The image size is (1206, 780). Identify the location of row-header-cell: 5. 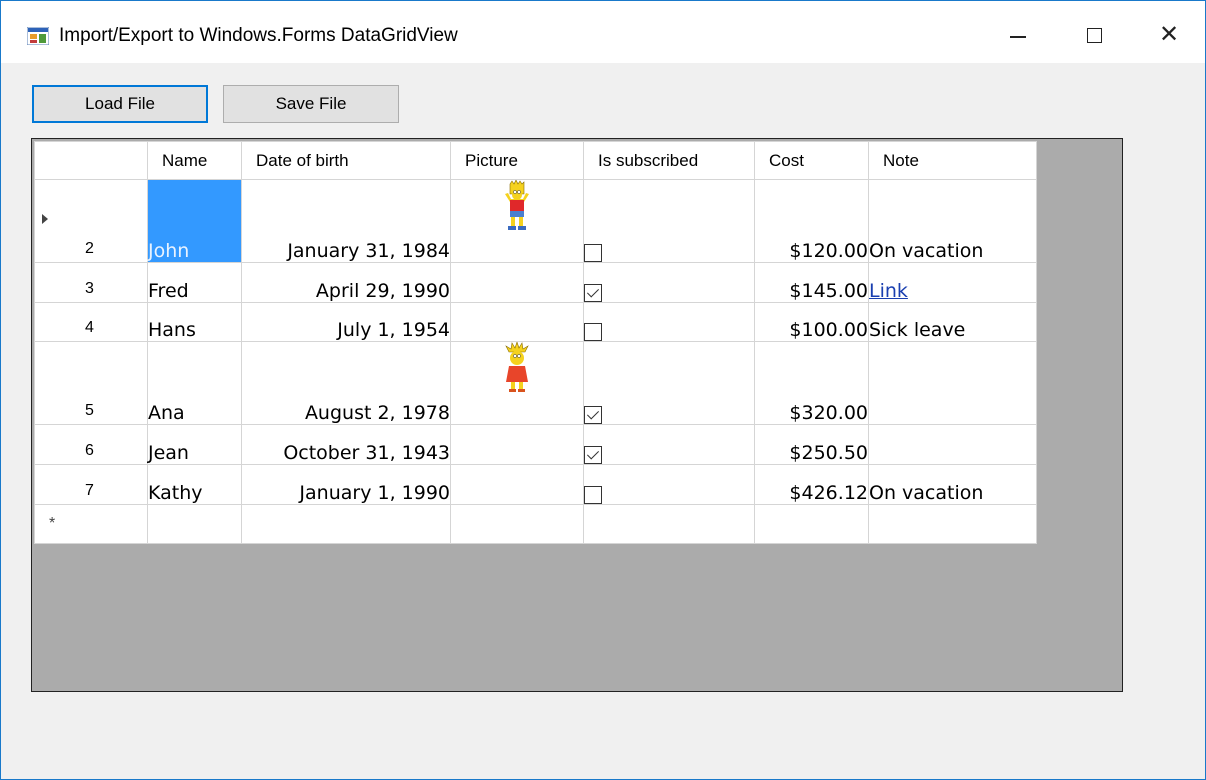
(91, 383).